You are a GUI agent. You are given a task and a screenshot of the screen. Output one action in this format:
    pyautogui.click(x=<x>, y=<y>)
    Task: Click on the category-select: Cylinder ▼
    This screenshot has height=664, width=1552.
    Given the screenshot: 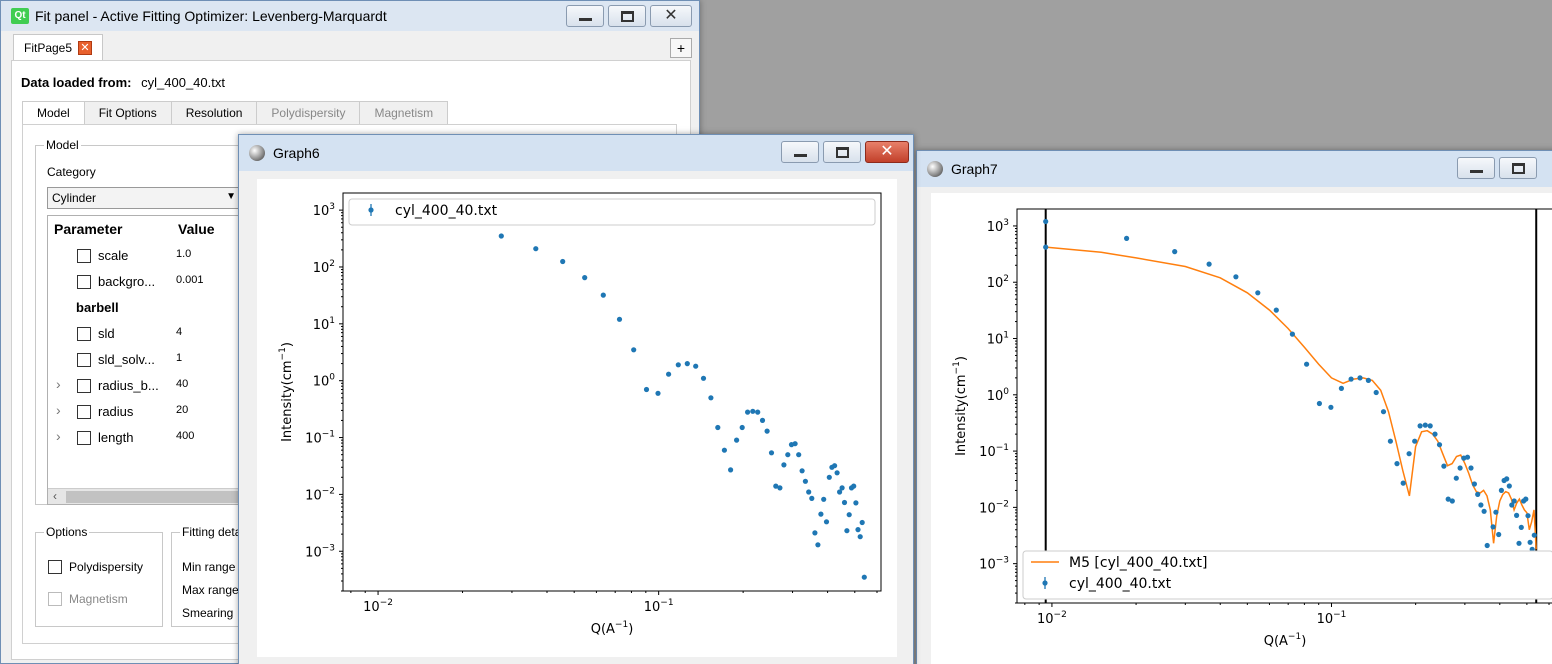 What is the action you would take?
    pyautogui.click(x=144, y=198)
    